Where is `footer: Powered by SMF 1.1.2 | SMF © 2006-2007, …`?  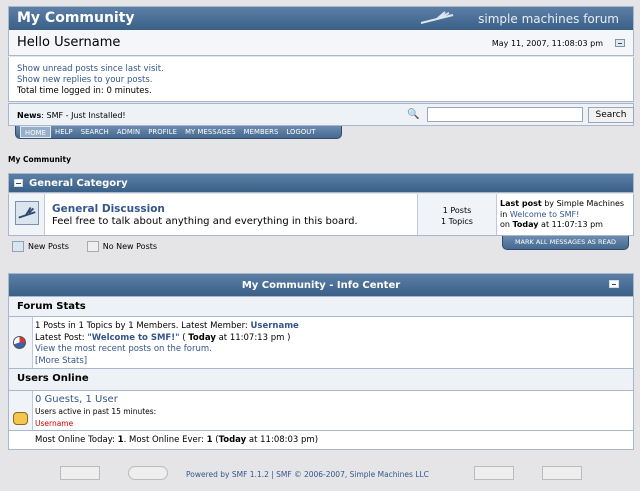
footer: Powered by SMF 1.1.2 | SMF © 2006-2007, … is located at coordinates (320, 472).